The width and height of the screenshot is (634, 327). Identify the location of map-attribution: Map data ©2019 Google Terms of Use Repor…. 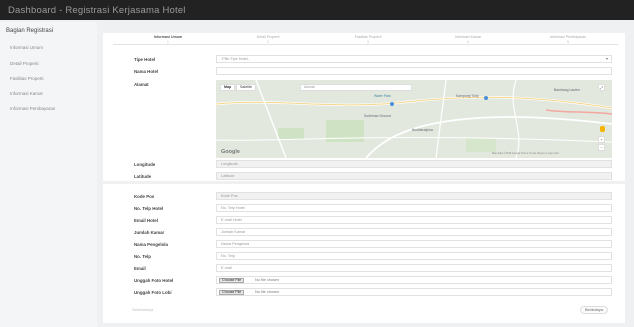
(525, 153).